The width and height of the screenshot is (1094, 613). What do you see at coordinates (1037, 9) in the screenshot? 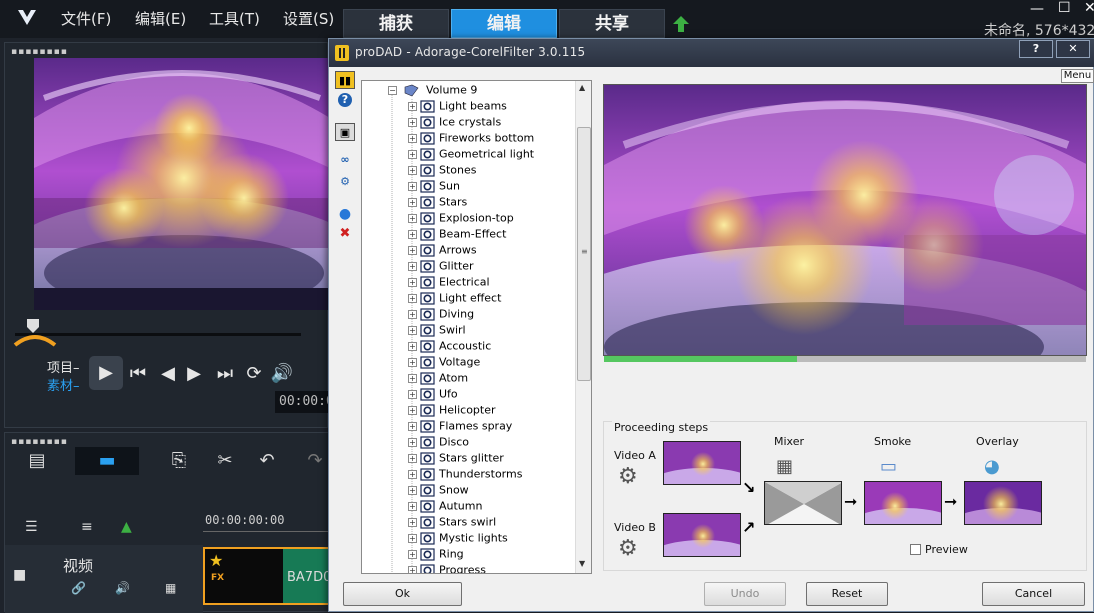
I see `minimize-icon: —` at bounding box center [1037, 9].